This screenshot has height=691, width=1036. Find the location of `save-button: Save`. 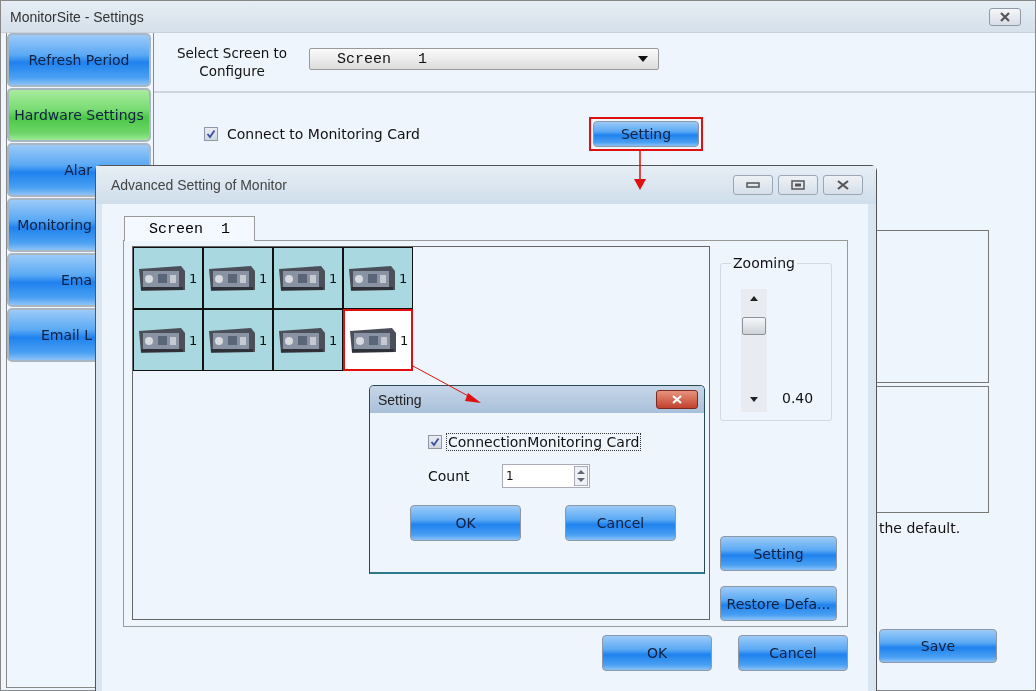

save-button: Save is located at coordinates (938, 646).